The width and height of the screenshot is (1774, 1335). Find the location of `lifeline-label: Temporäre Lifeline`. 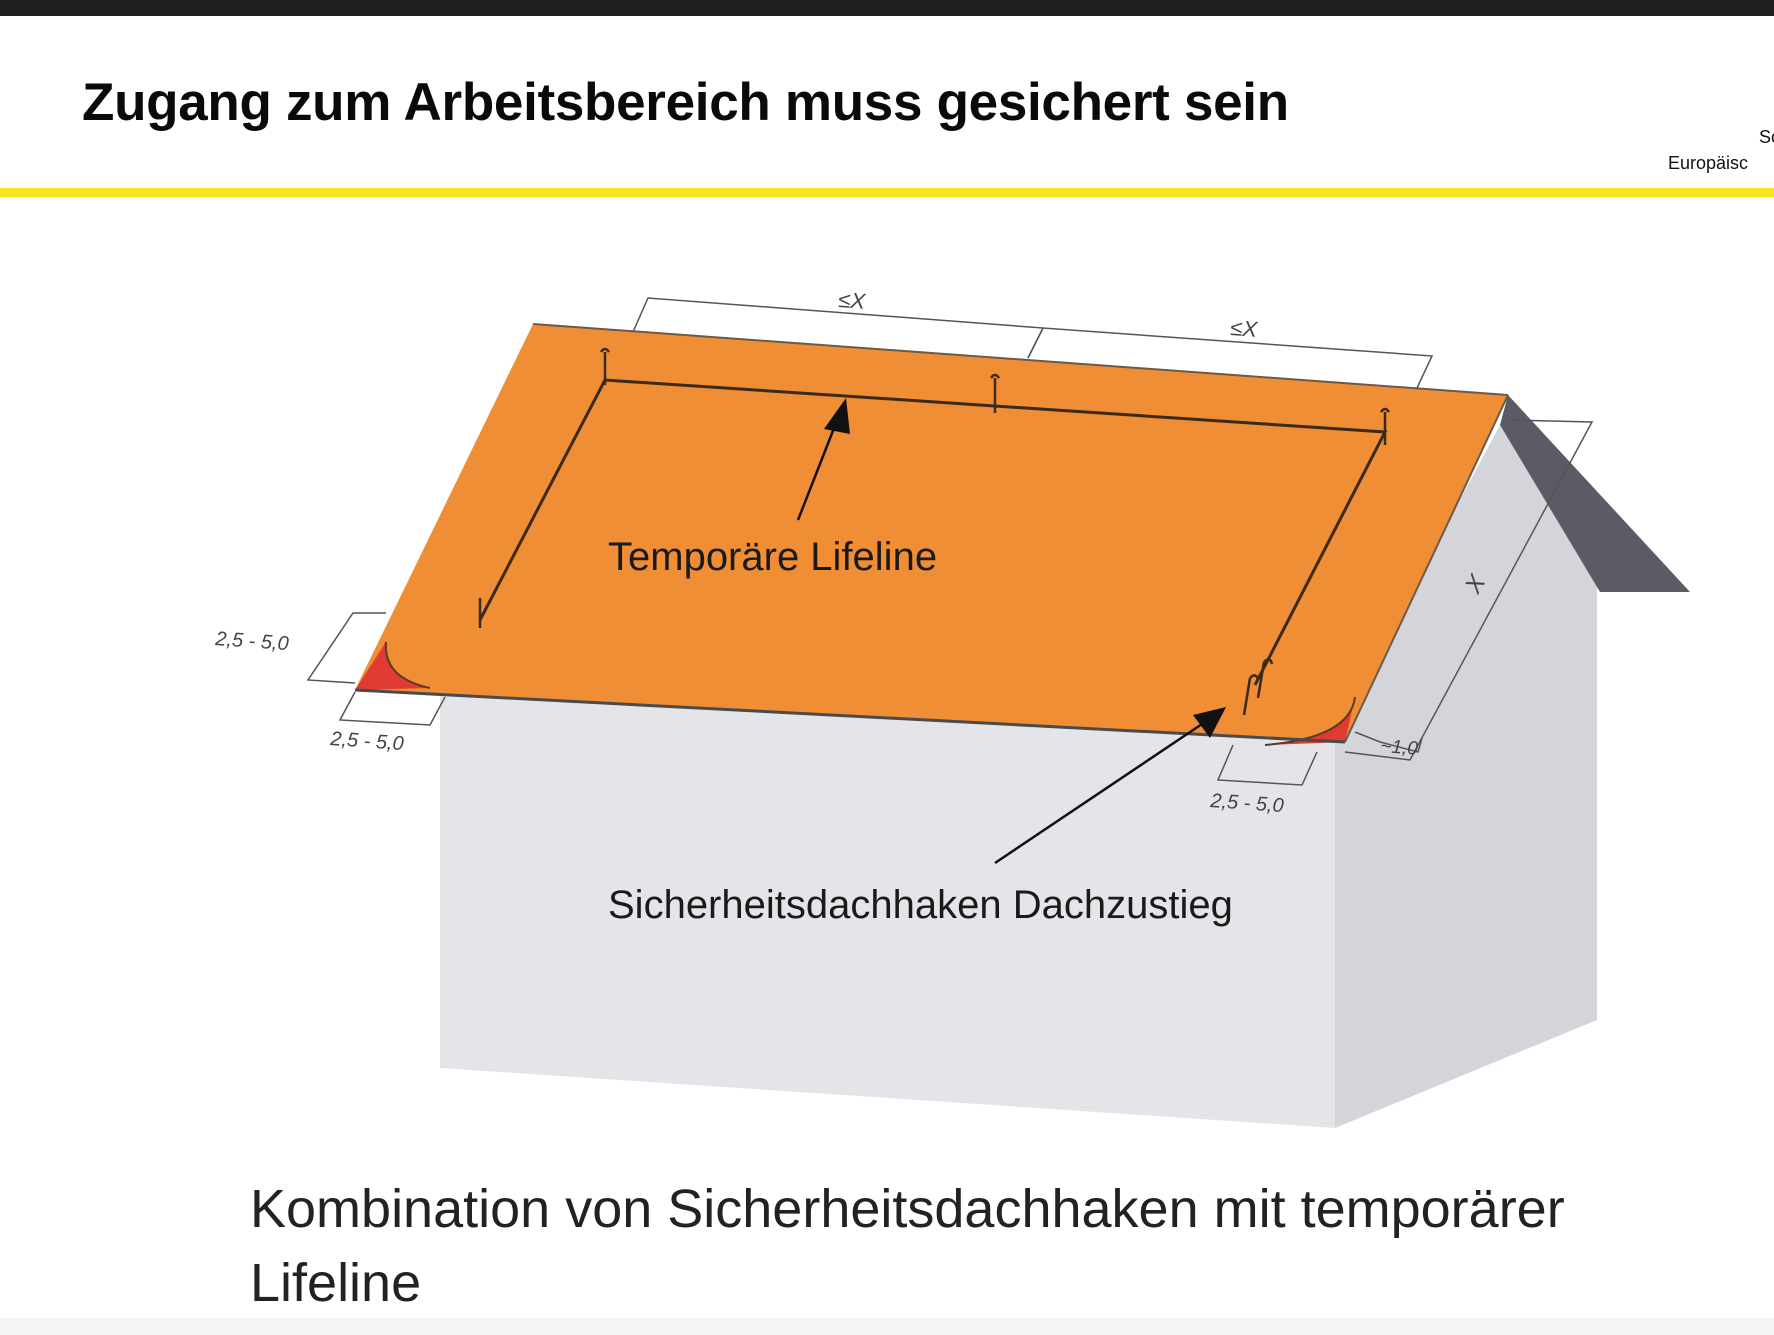

lifeline-label: Temporäre Lifeline is located at coordinates (772, 557).